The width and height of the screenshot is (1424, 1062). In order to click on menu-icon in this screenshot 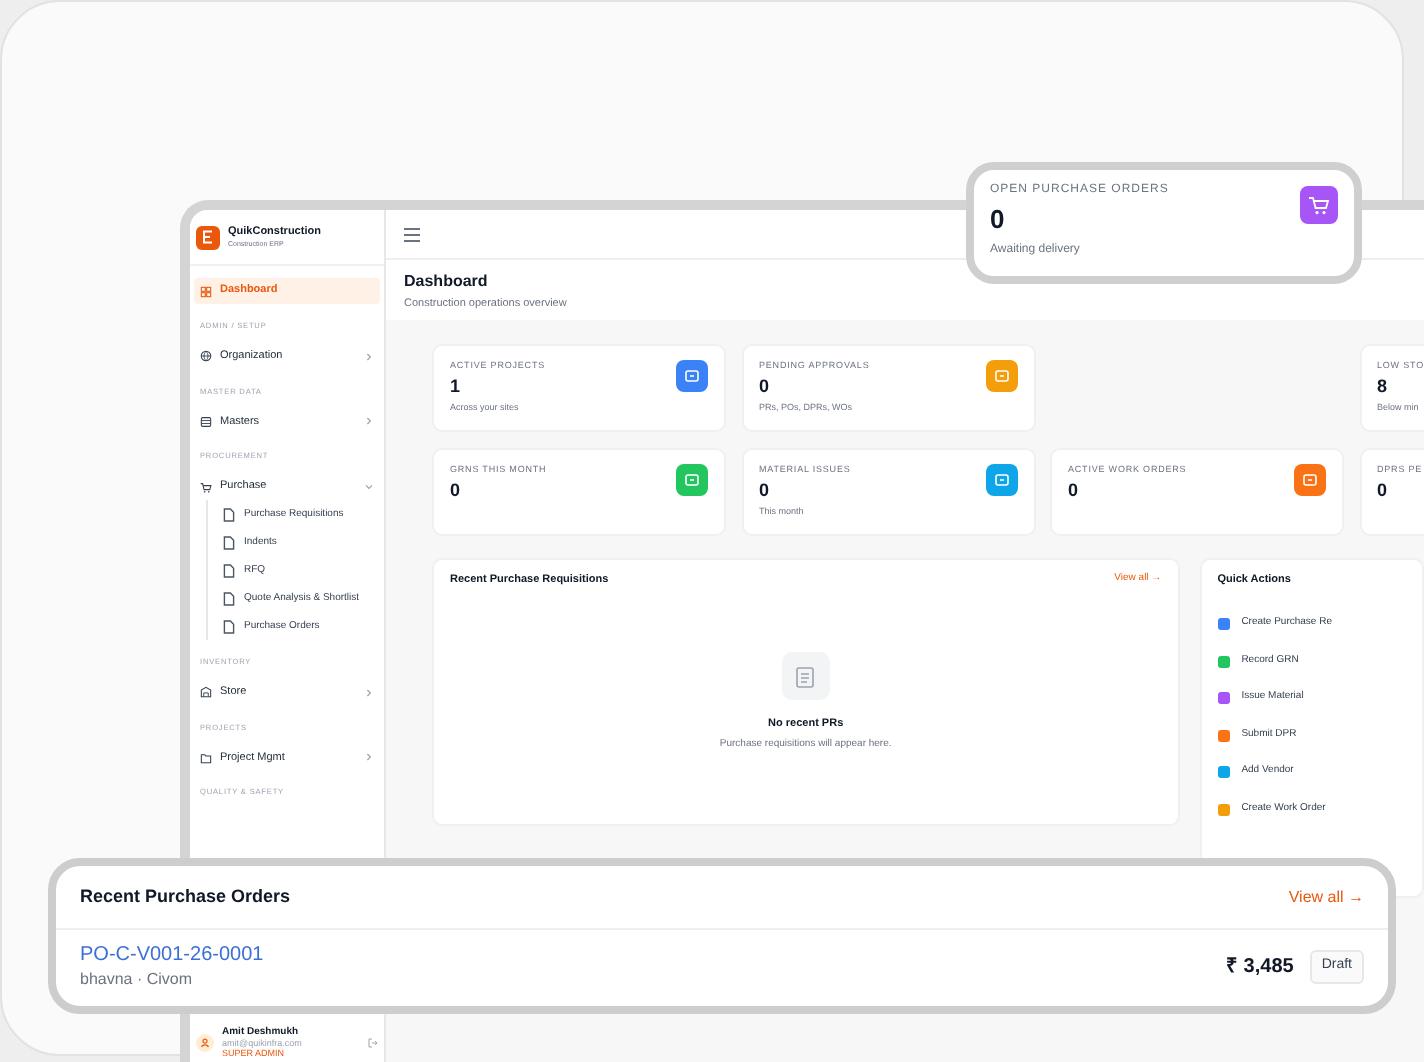, I will do `click(412, 234)`.